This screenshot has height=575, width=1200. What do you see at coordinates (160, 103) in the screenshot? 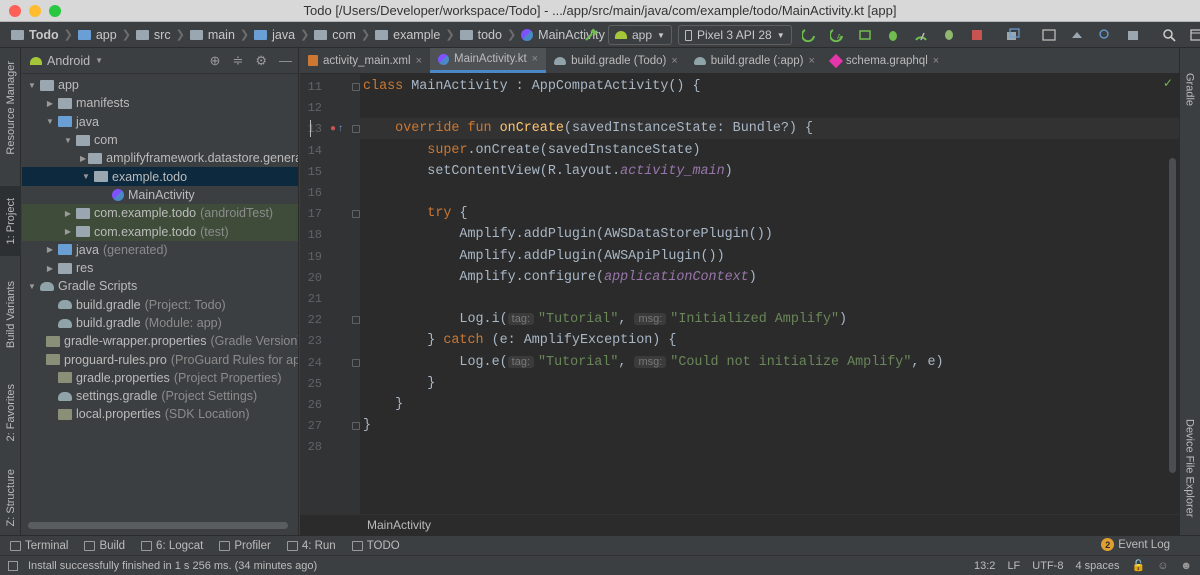
I see `tree-node: ▶ manifests` at bounding box center [160, 103].